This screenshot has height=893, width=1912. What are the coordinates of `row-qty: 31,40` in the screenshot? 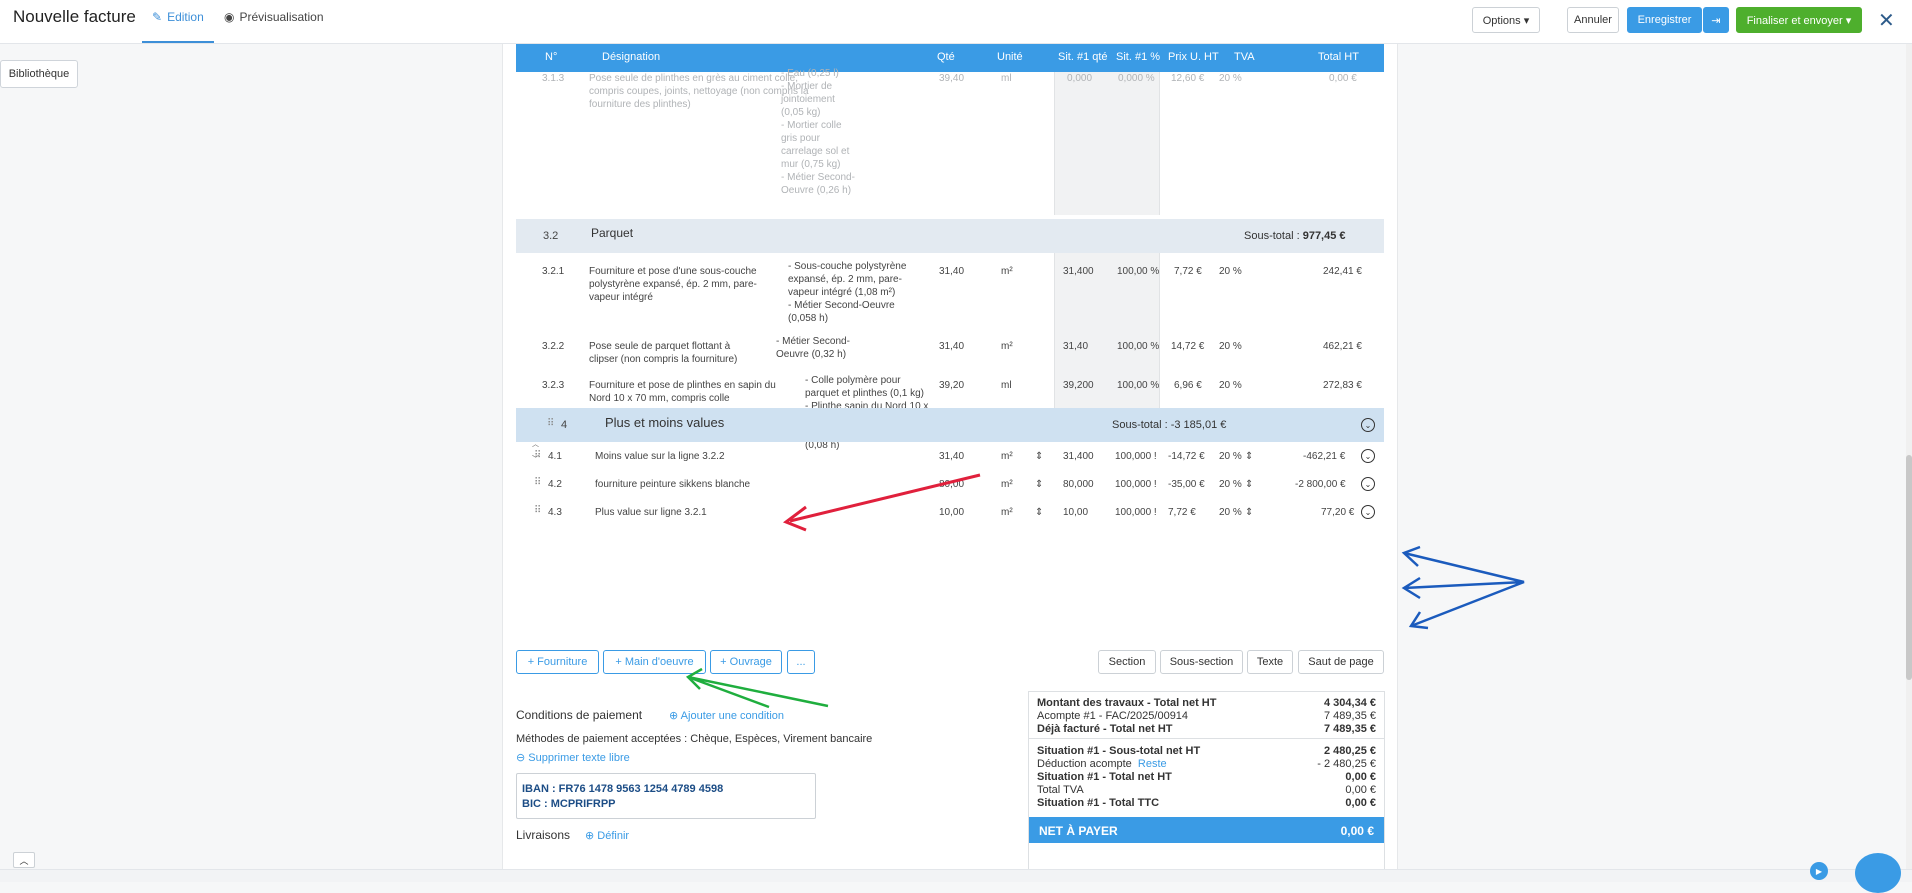 It's located at (951, 456).